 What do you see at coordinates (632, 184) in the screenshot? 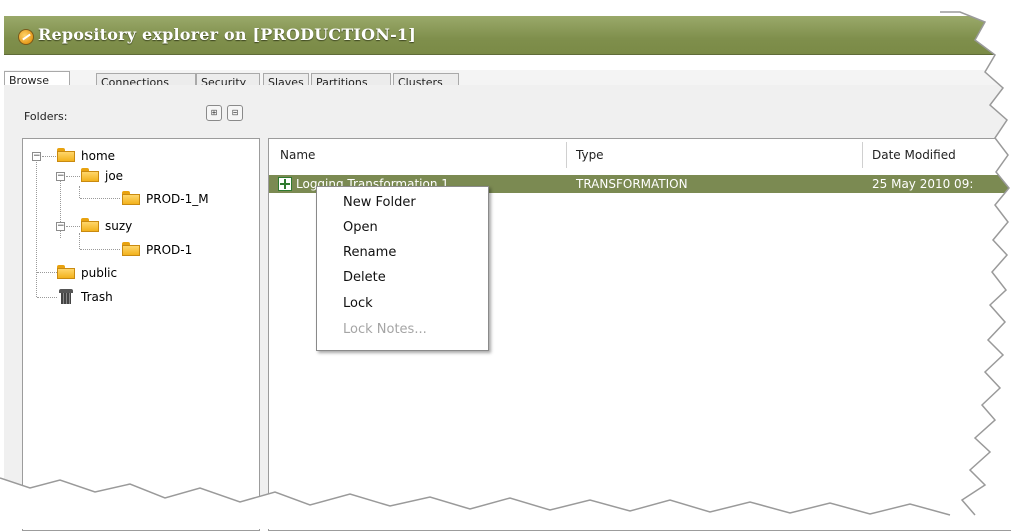
I see `cell-type: TRANSFORMATION` at bounding box center [632, 184].